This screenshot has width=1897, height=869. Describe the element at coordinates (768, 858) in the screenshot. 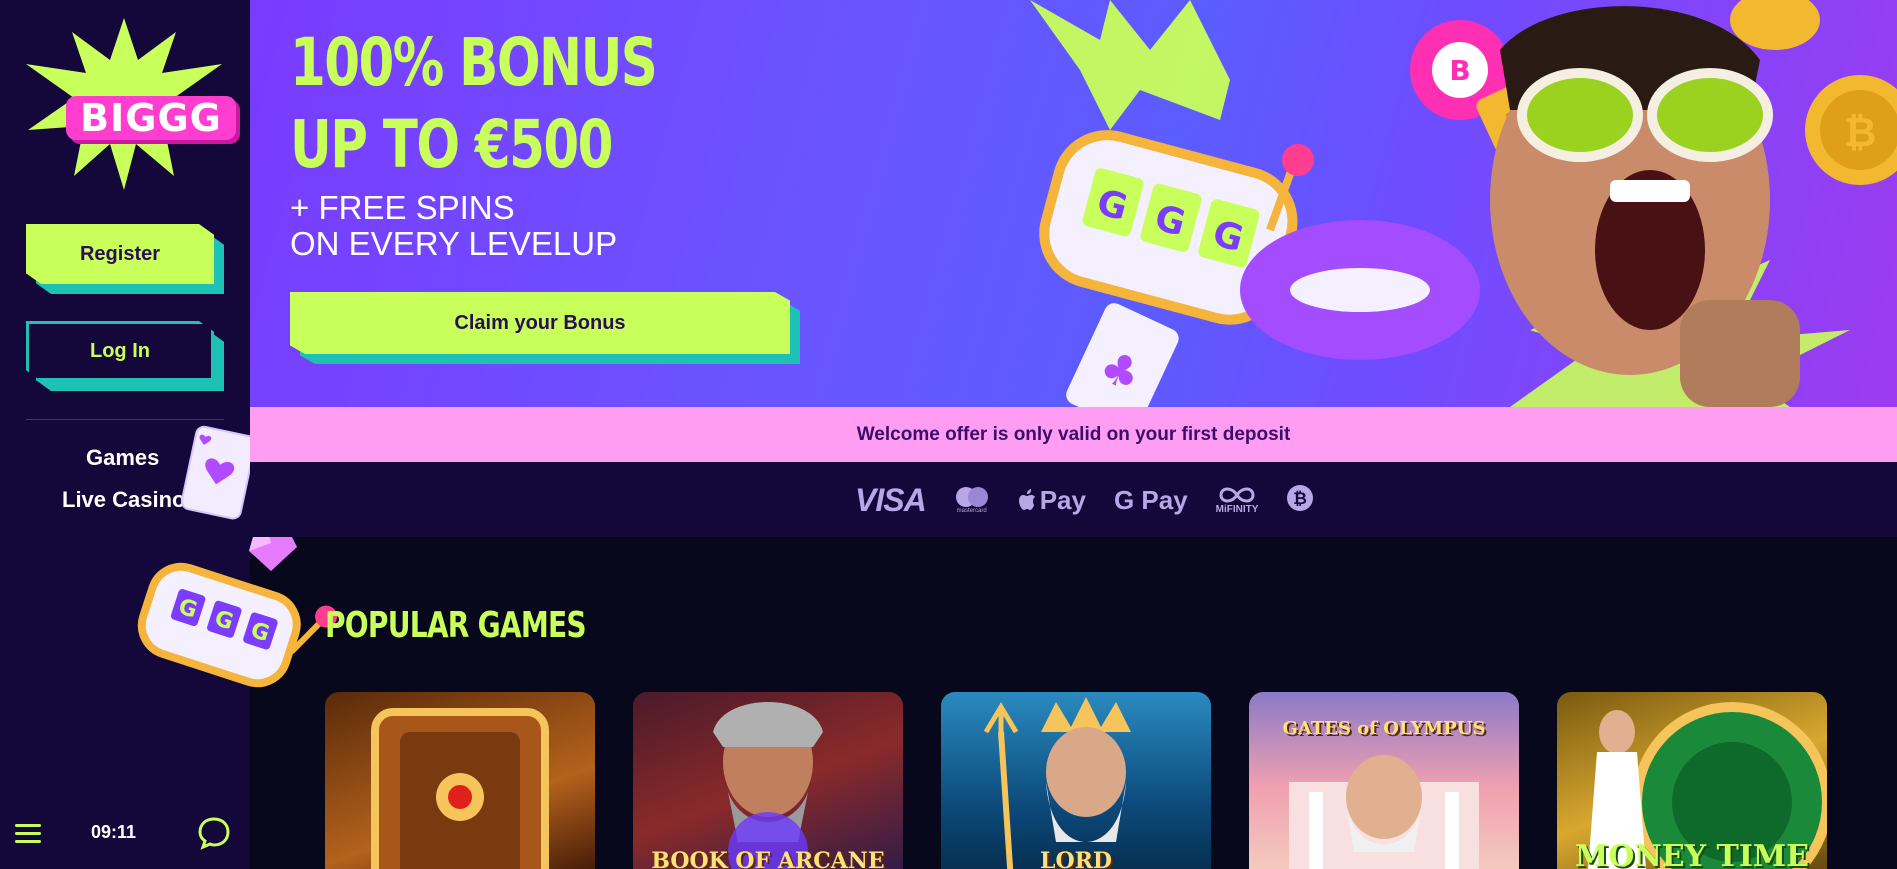

I see `game-title: BOOK OF ARCANE` at that location.